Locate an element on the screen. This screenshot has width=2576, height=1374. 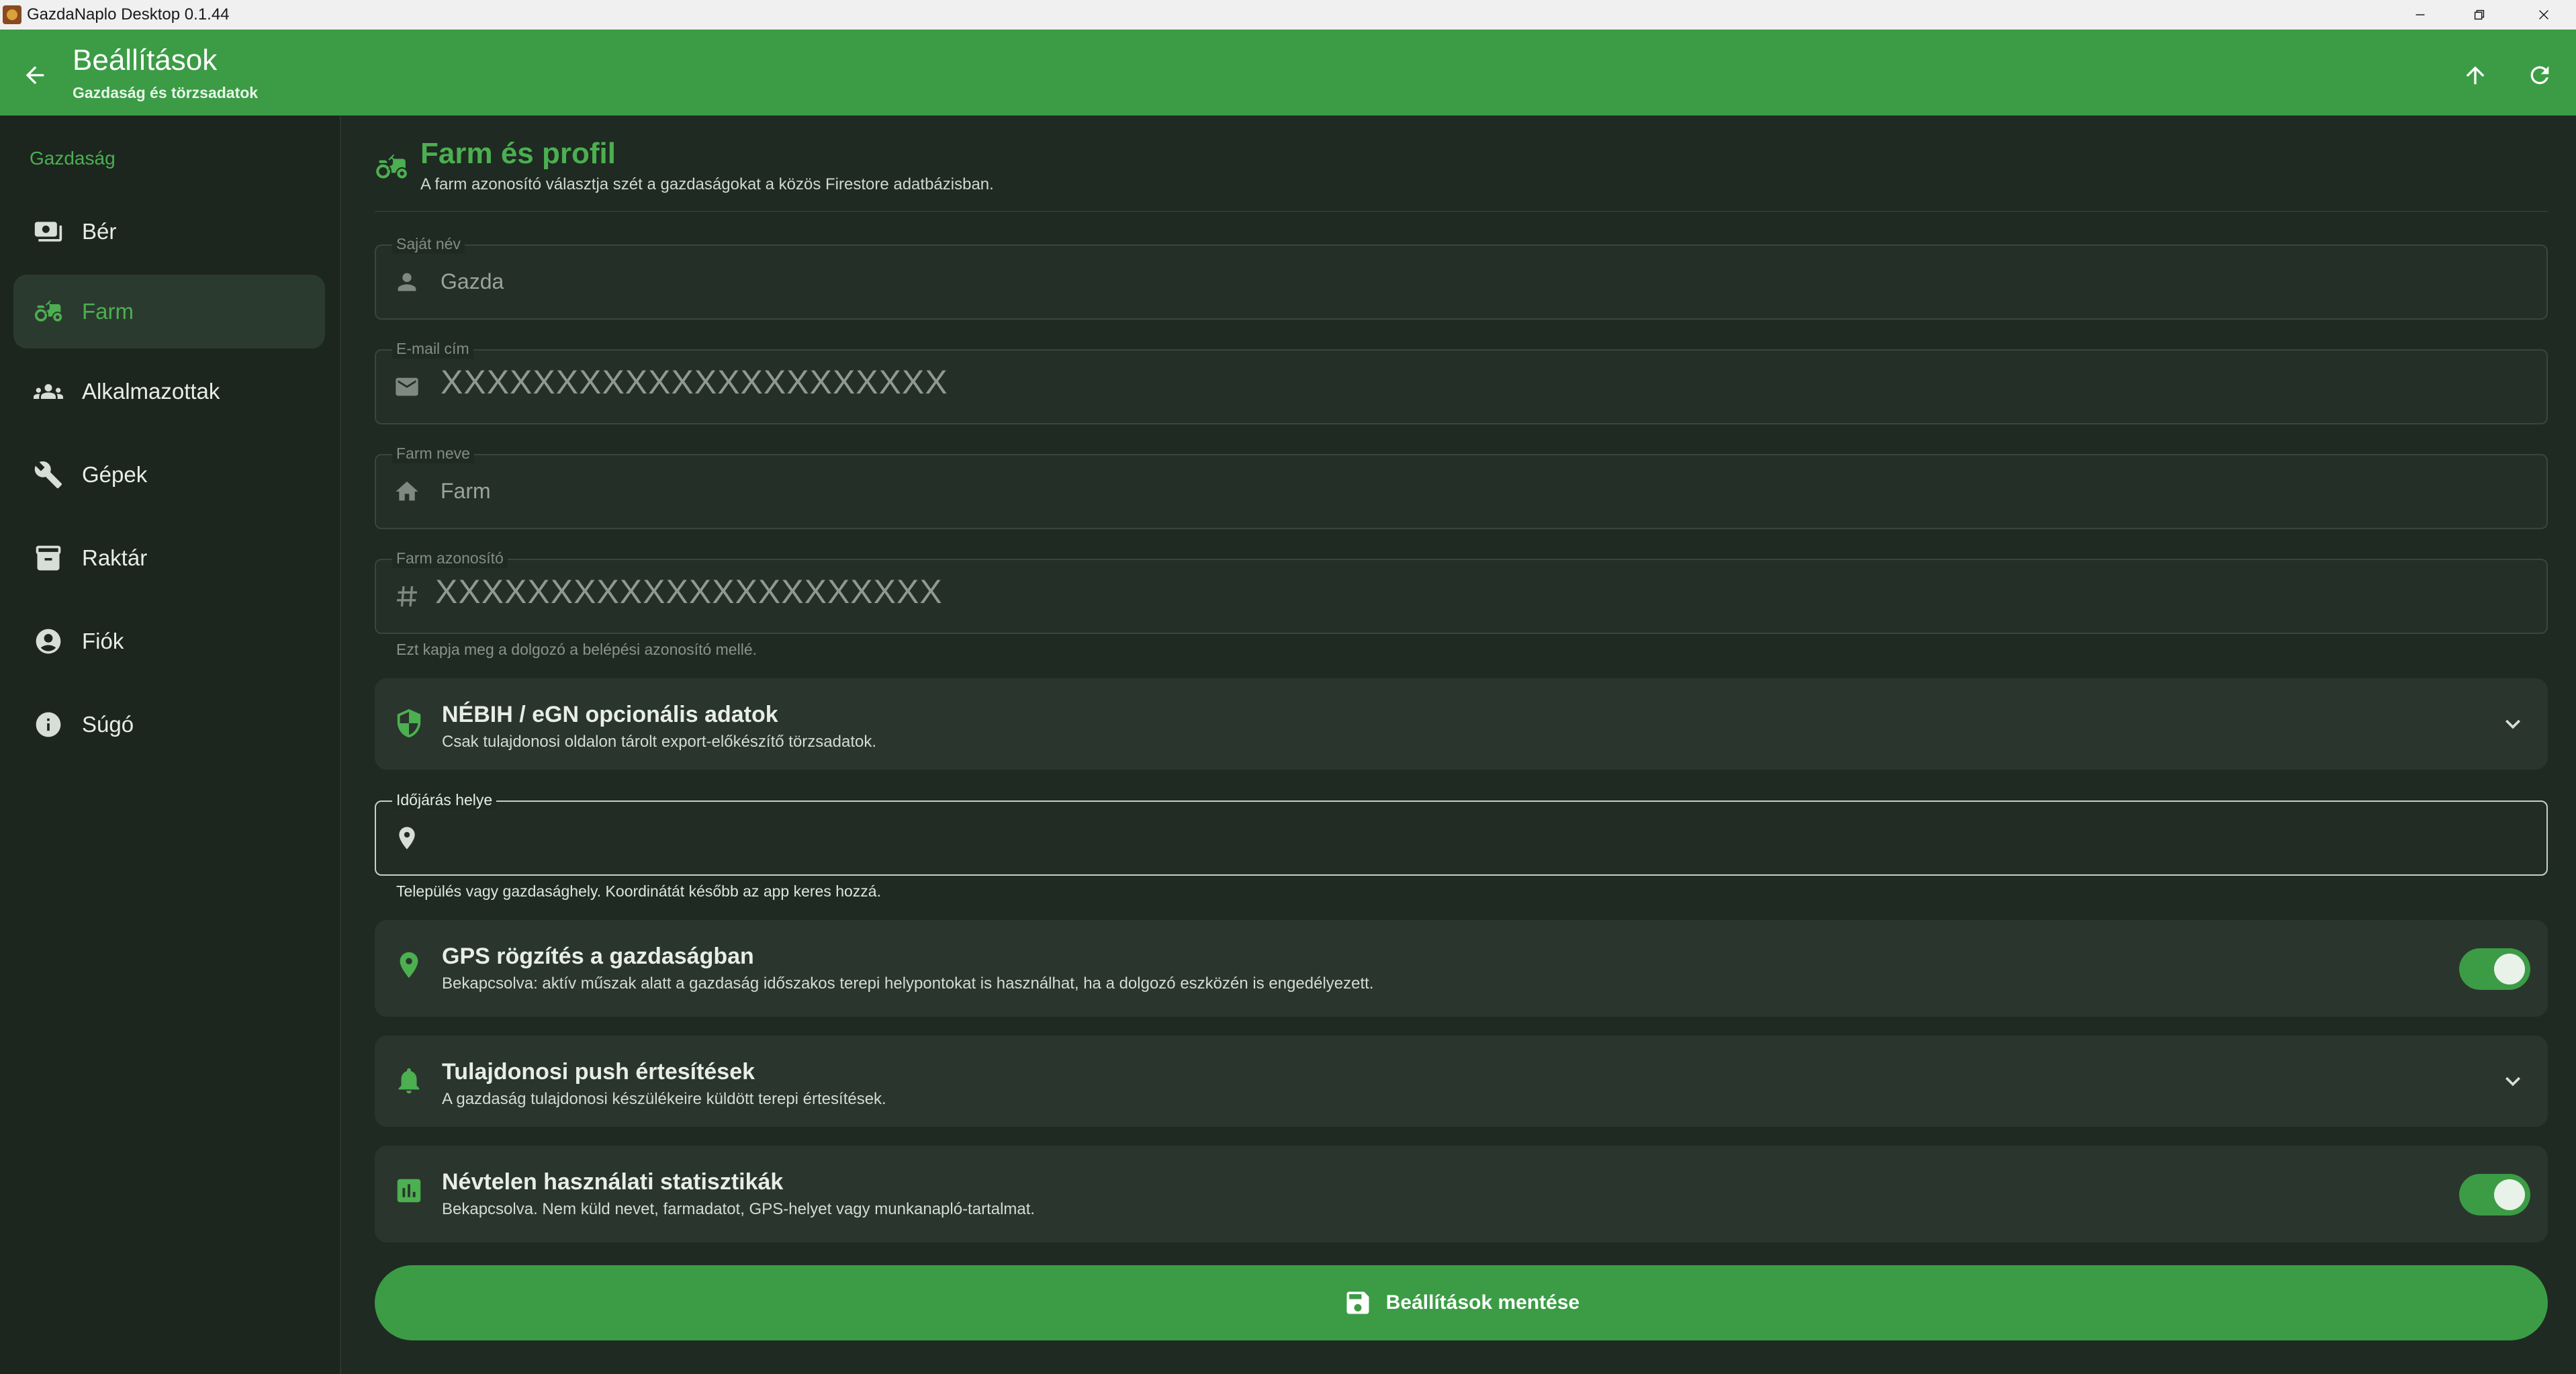
arrow-up-icon is located at coordinates (2475, 75).